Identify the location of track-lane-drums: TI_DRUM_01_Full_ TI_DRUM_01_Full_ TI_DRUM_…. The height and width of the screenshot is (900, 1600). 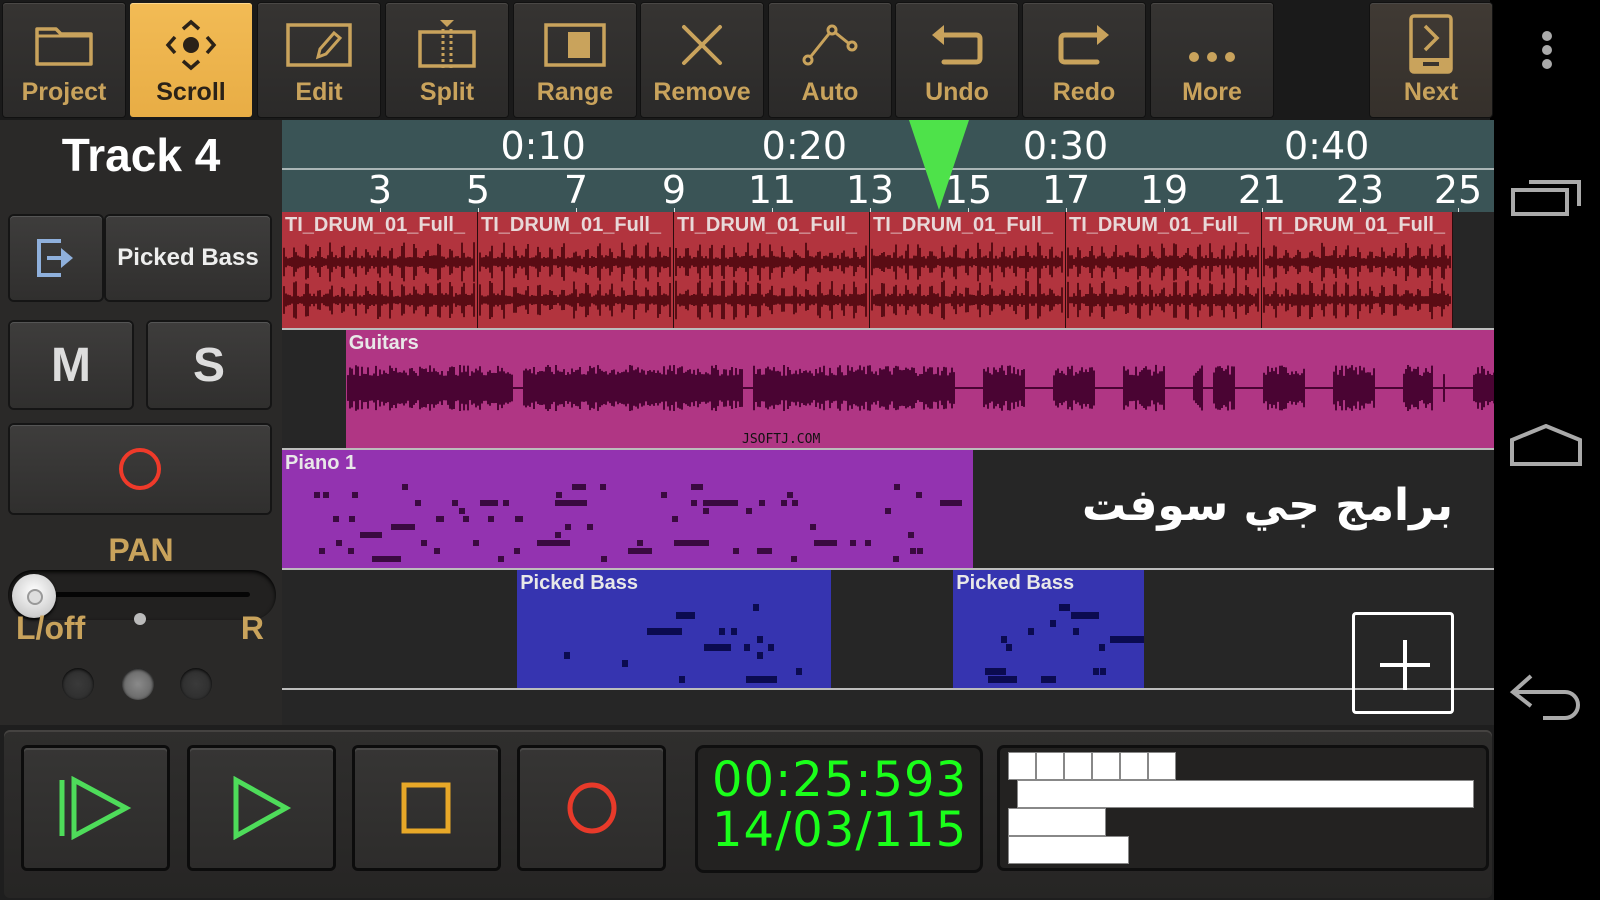
(888, 271).